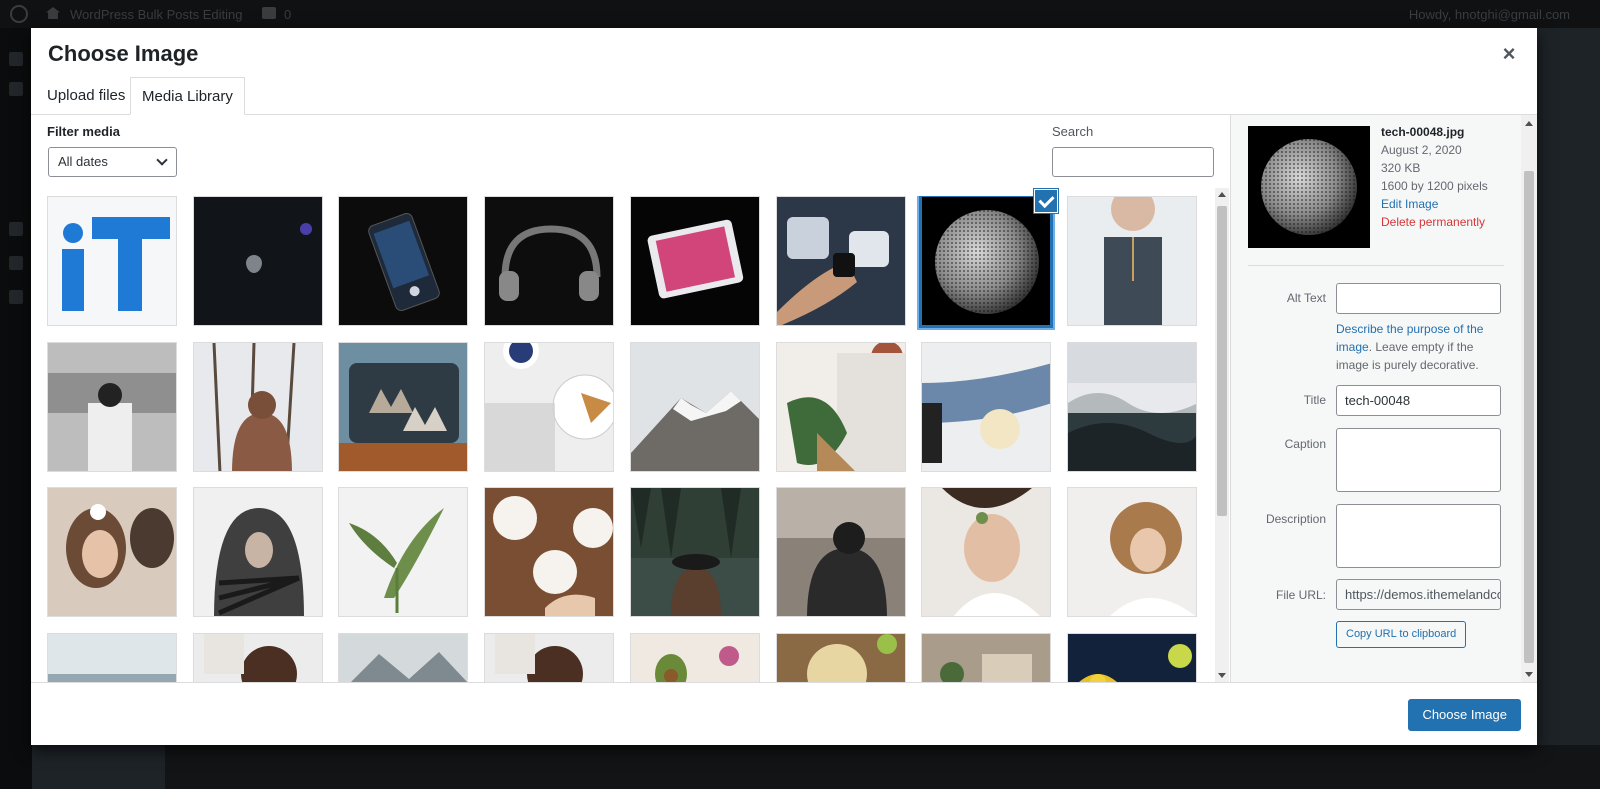 Image resolution: width=1600 pixels, height=789 pixels. Describe the element at coordinates (1418, 594) in the screenshot. I see `file-url-field: https://demos.ithemelandco.com/` at that location.